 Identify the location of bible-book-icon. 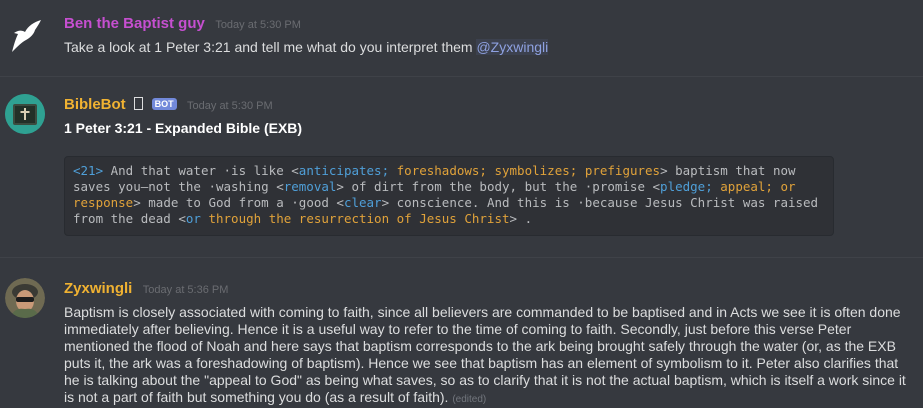
(25, 114).